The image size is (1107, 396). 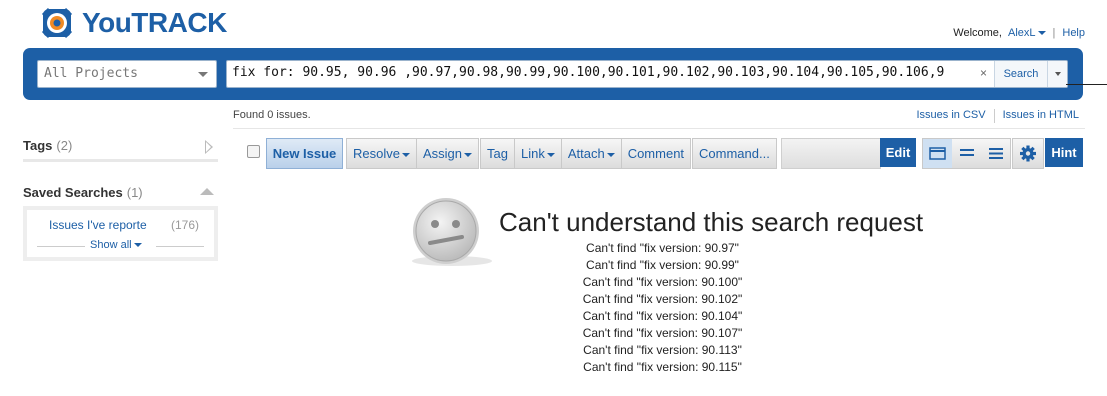 I want to click on toolbar-spacer, so click(x=831, y=153).